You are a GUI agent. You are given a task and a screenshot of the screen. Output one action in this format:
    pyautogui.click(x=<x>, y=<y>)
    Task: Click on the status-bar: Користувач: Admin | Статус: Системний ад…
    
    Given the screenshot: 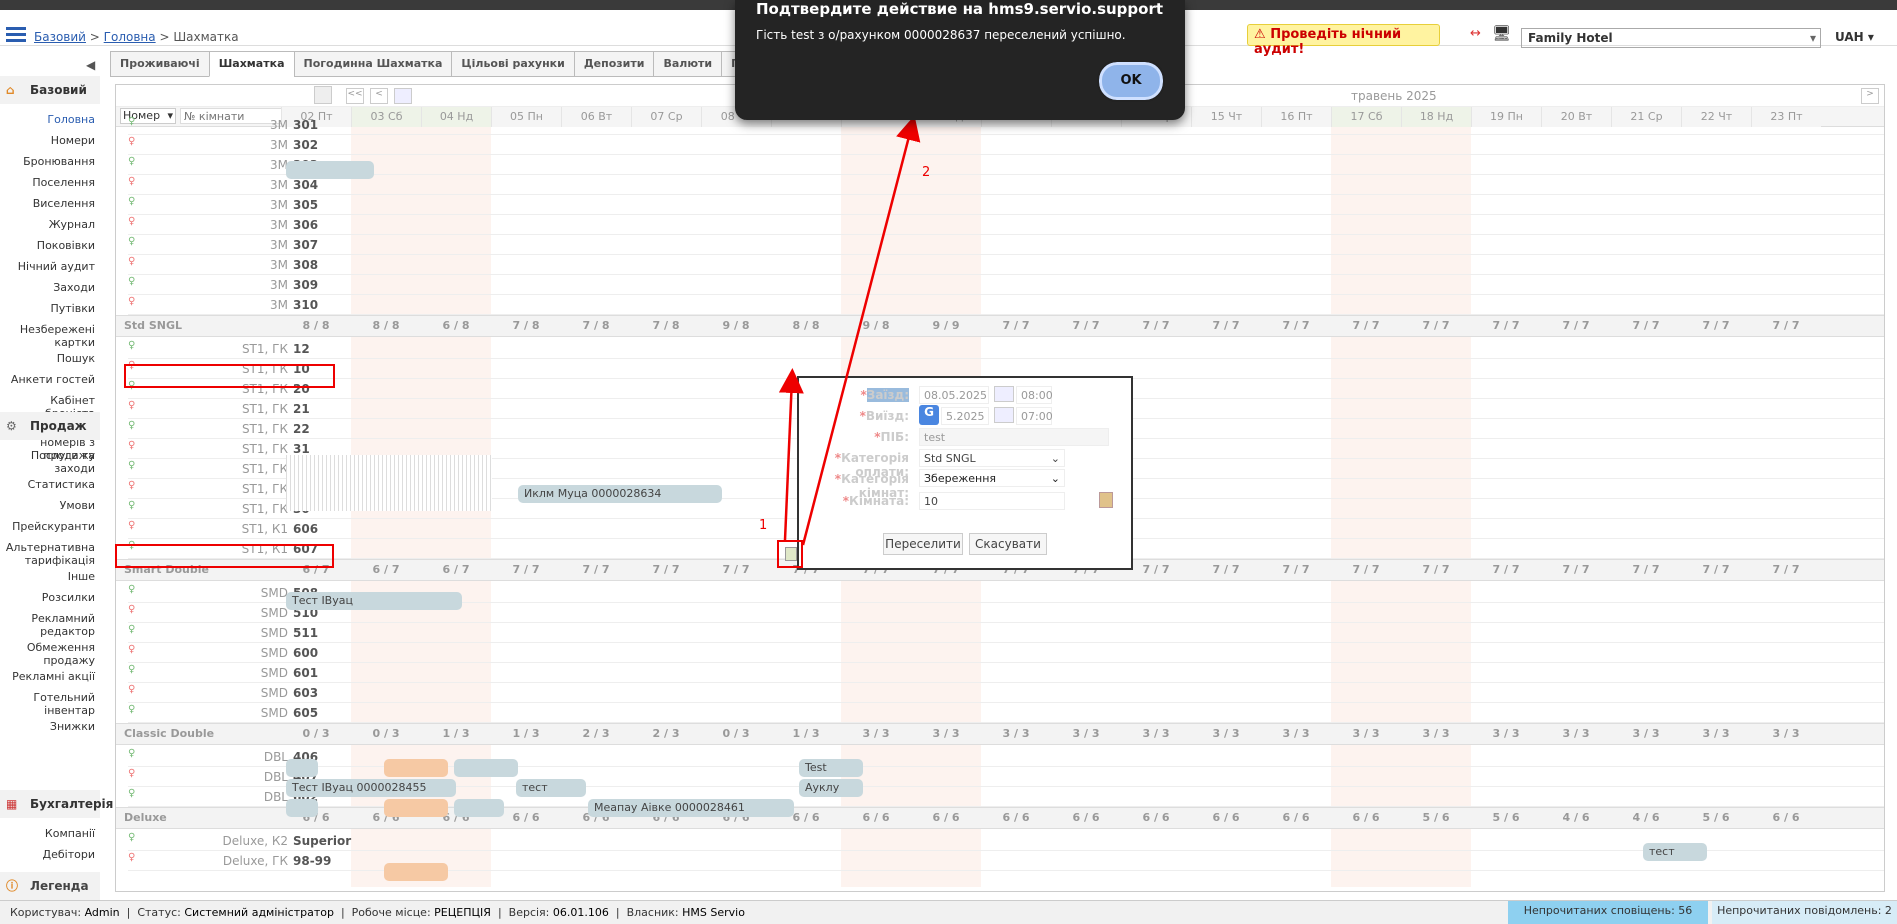 What is the action you would take?
    pyautogui.click(x=948, y=912)
    